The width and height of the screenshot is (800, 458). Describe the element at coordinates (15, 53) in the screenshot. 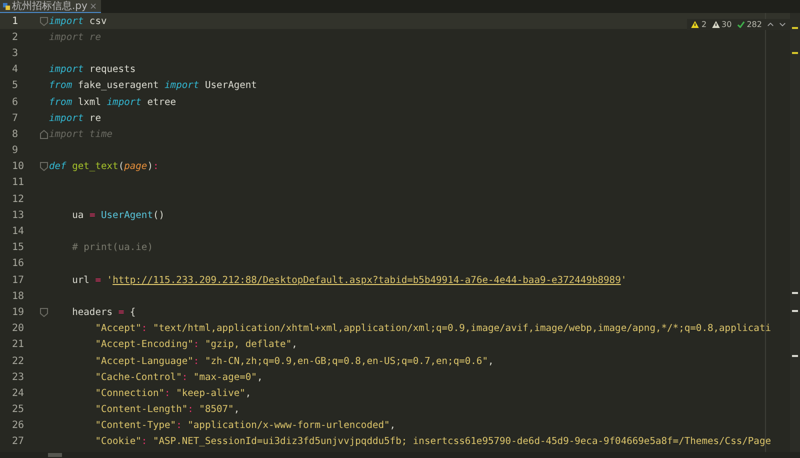

I see `line-number: 3` at that location.